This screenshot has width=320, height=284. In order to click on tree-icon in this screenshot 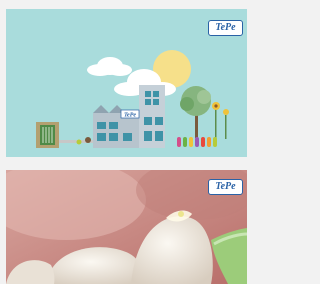, I will do `click(195, 112)`.